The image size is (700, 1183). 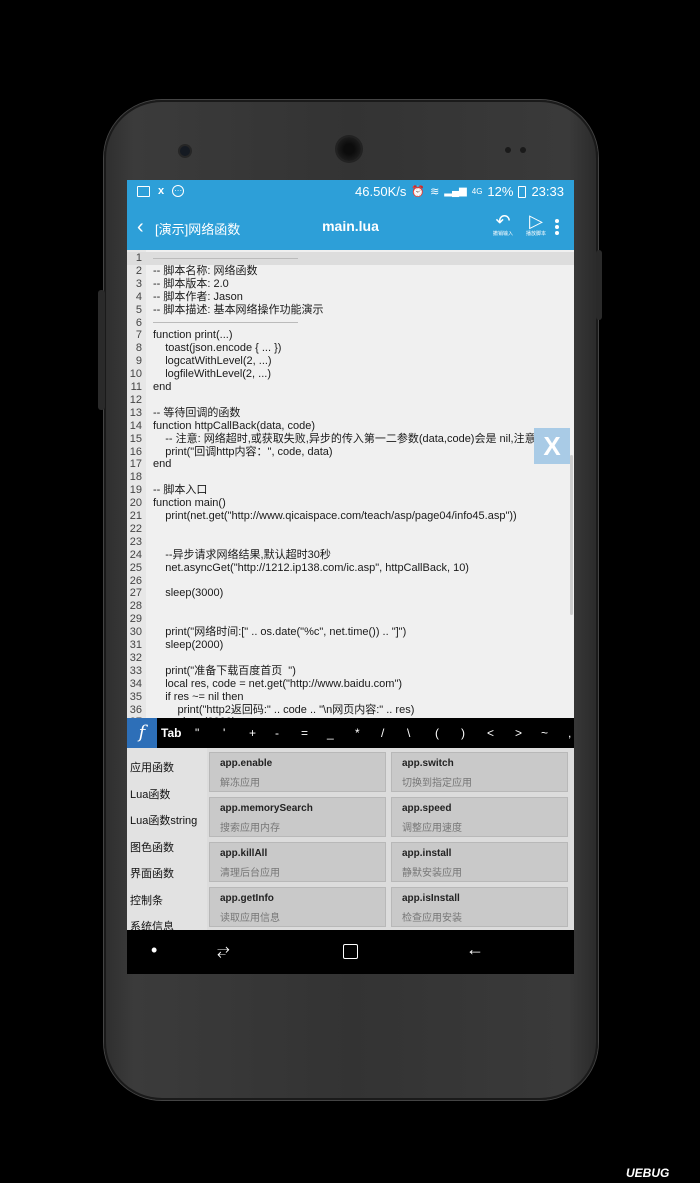 I want to click on function-name: app.install, so click(x=427, y=853).